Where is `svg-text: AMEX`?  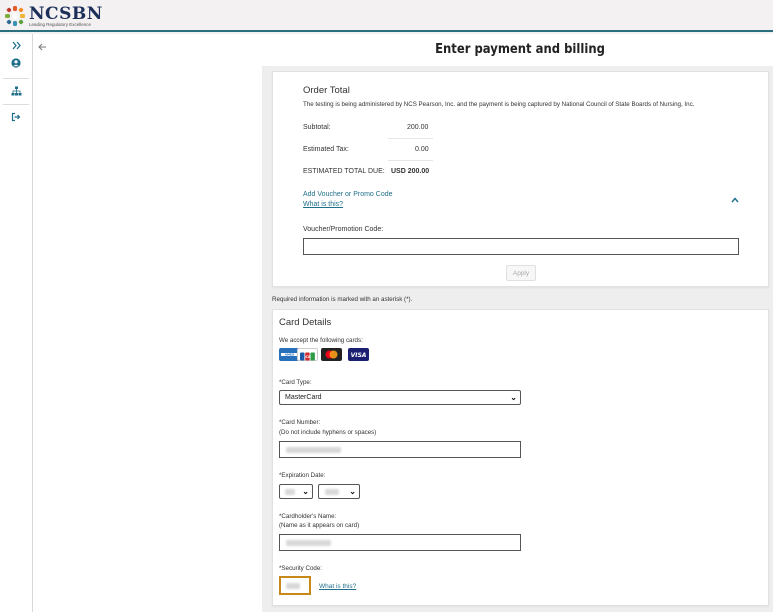
svg-text: AMEX is located at coordinates (290, 355).